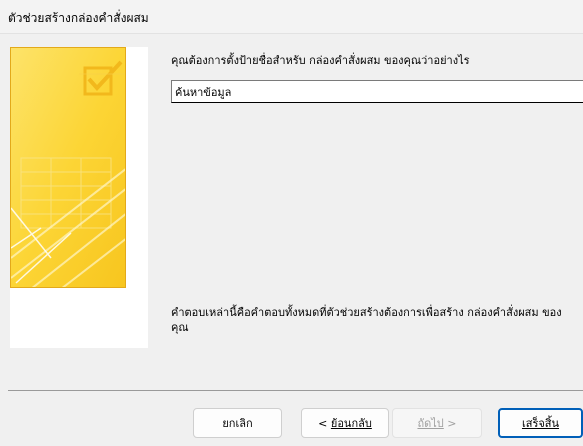 This screenshot has width=583, height=446. I want to click on checkbox-illustration-icon, so click(68, 167).